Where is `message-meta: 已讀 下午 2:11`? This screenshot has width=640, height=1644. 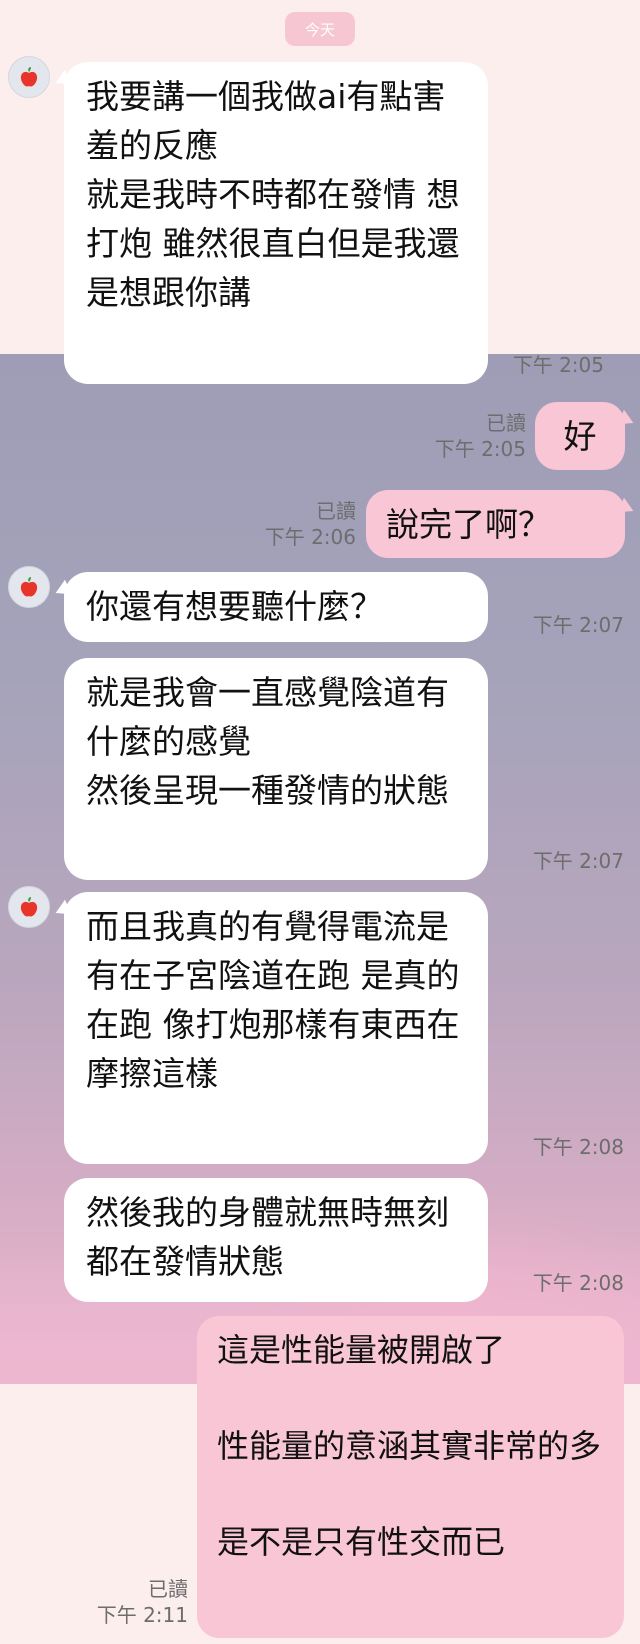 message-meta: 已讀 下午 2:11 is located at coordinates (134, 1602).